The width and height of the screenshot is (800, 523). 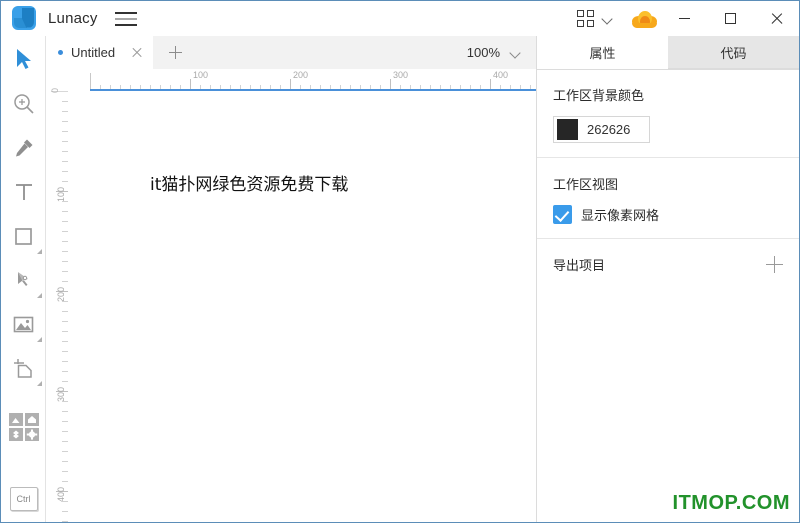 I want to click on zoom-tool, so click(x=23, y=104).